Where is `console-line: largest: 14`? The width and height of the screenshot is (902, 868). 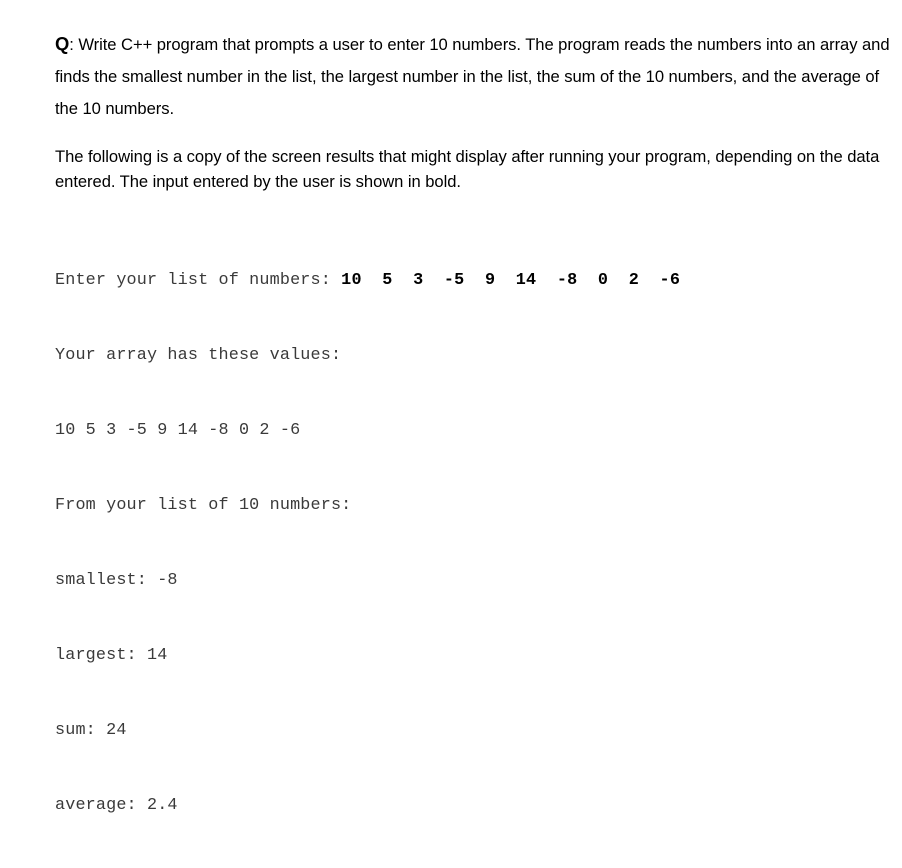
console-line: largest: 14 is located at coordinates (111, 656).